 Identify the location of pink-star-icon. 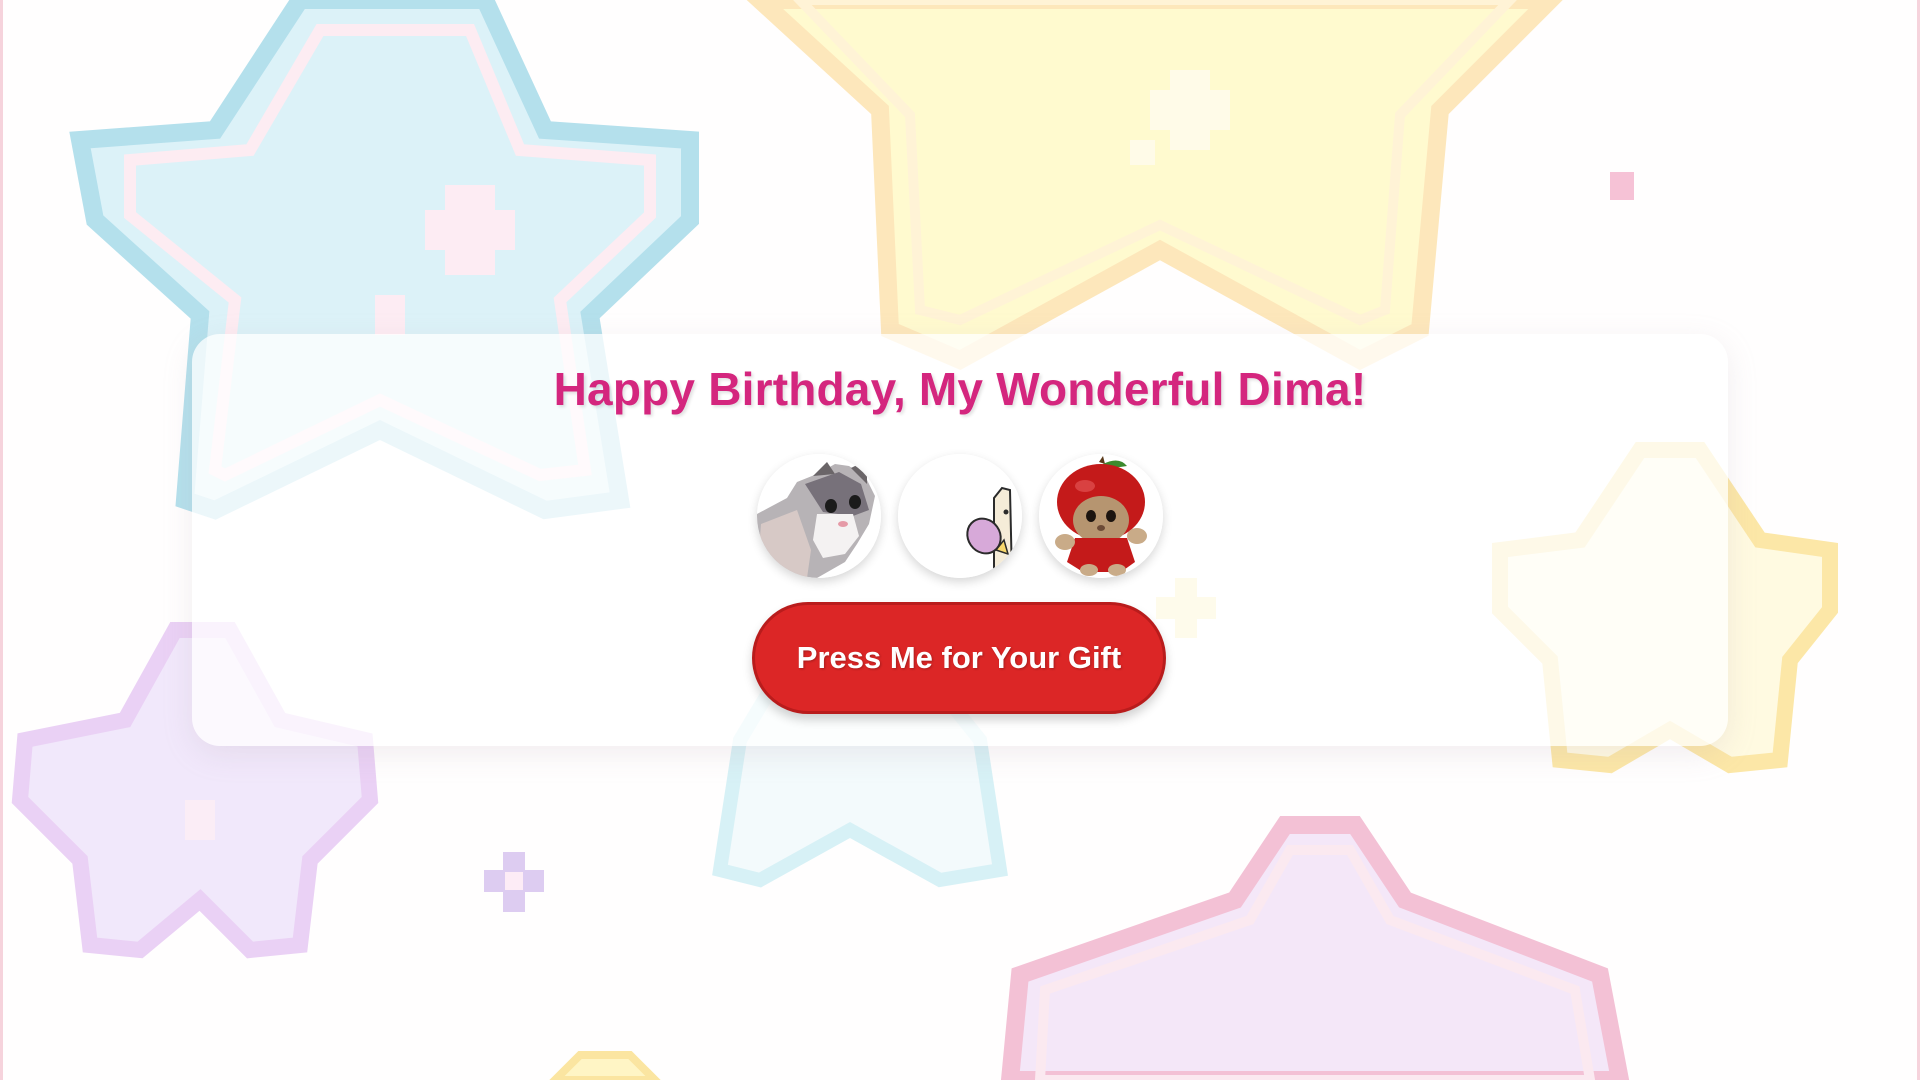
(1315, 948).